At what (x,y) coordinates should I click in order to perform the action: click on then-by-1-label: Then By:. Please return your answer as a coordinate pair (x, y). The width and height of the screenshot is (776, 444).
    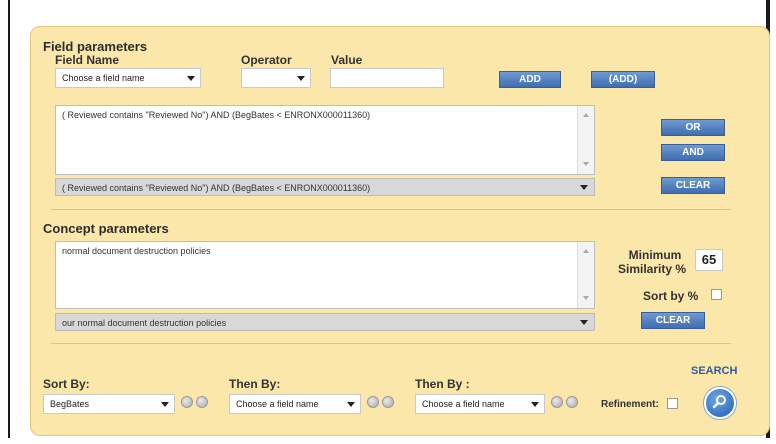
    Looking at the image, I should click on (255, 384).